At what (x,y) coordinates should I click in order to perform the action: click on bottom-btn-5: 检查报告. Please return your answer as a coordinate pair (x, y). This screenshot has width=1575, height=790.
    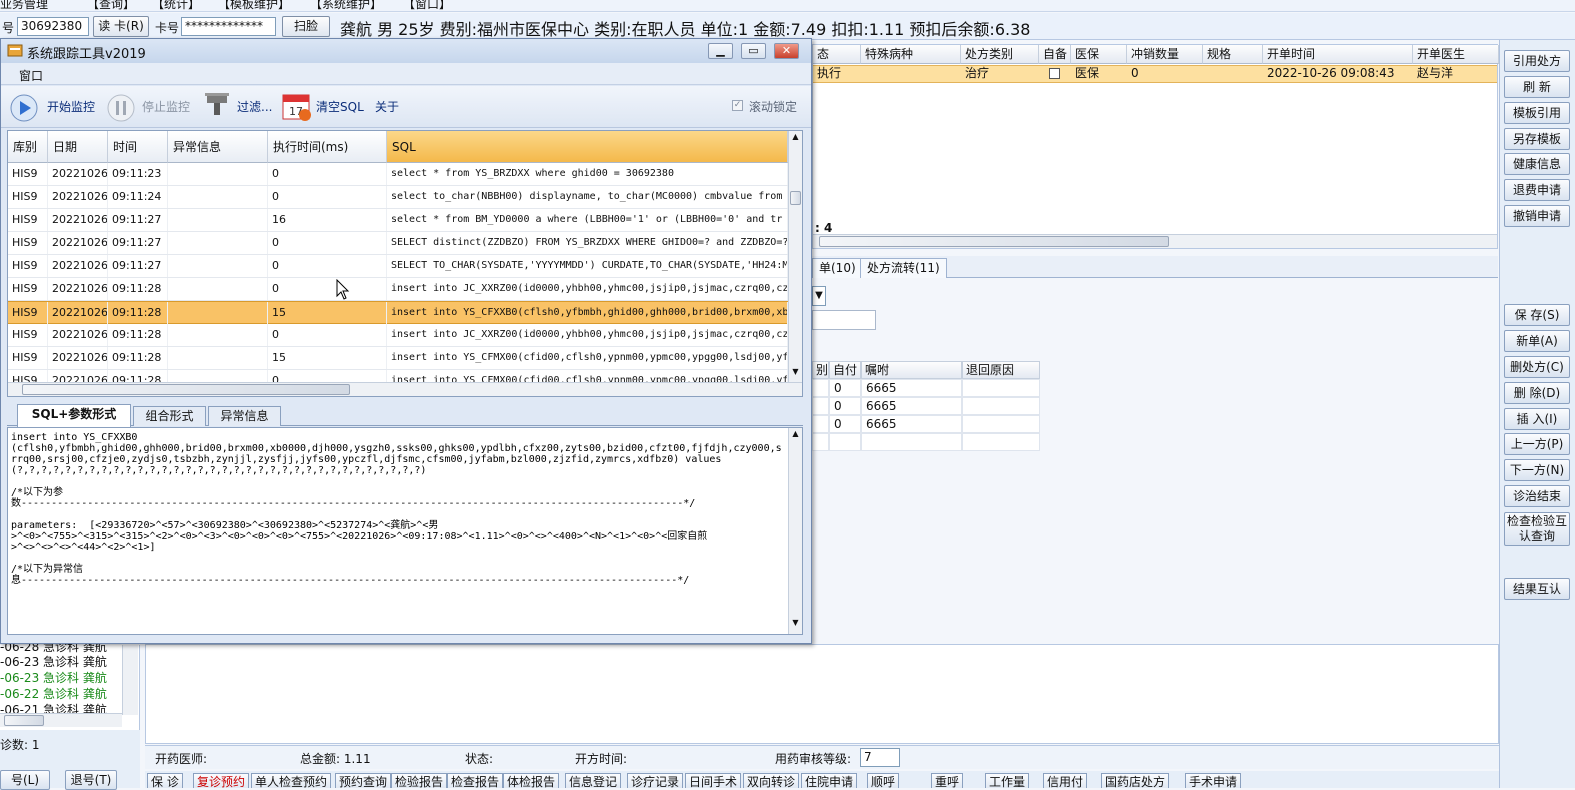
    Looking at the image, I should click on (475, 780).